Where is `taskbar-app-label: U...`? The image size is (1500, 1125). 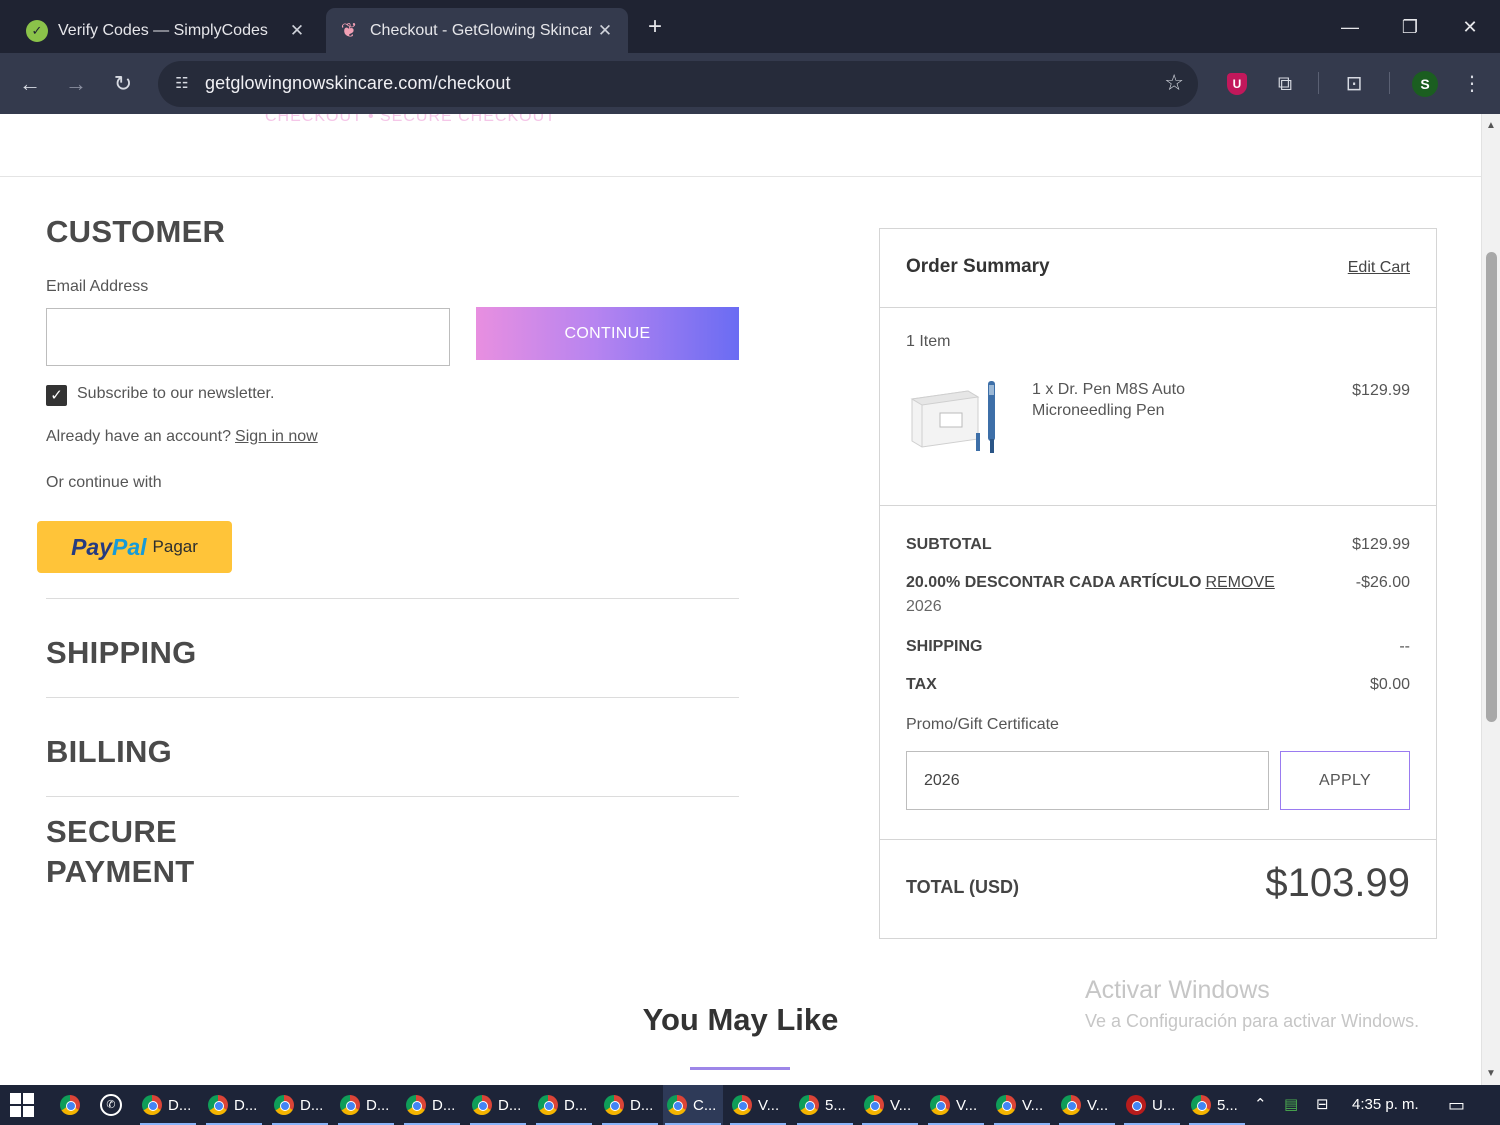 taskbar-app-label: U... is located at coordinates (1164, 1105).